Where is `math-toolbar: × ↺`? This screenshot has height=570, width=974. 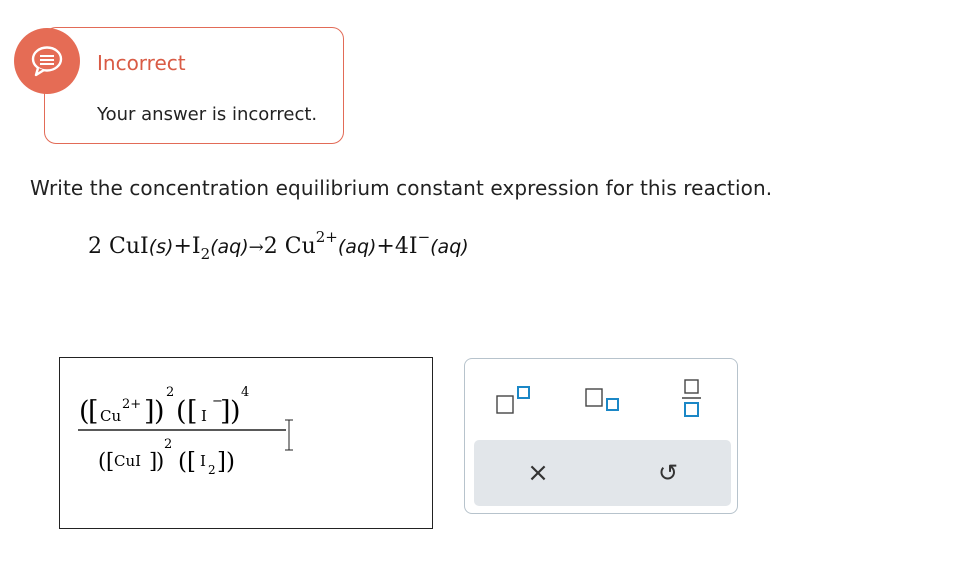 math-toolbar: × ↺ is located at coordinates (601, 436).